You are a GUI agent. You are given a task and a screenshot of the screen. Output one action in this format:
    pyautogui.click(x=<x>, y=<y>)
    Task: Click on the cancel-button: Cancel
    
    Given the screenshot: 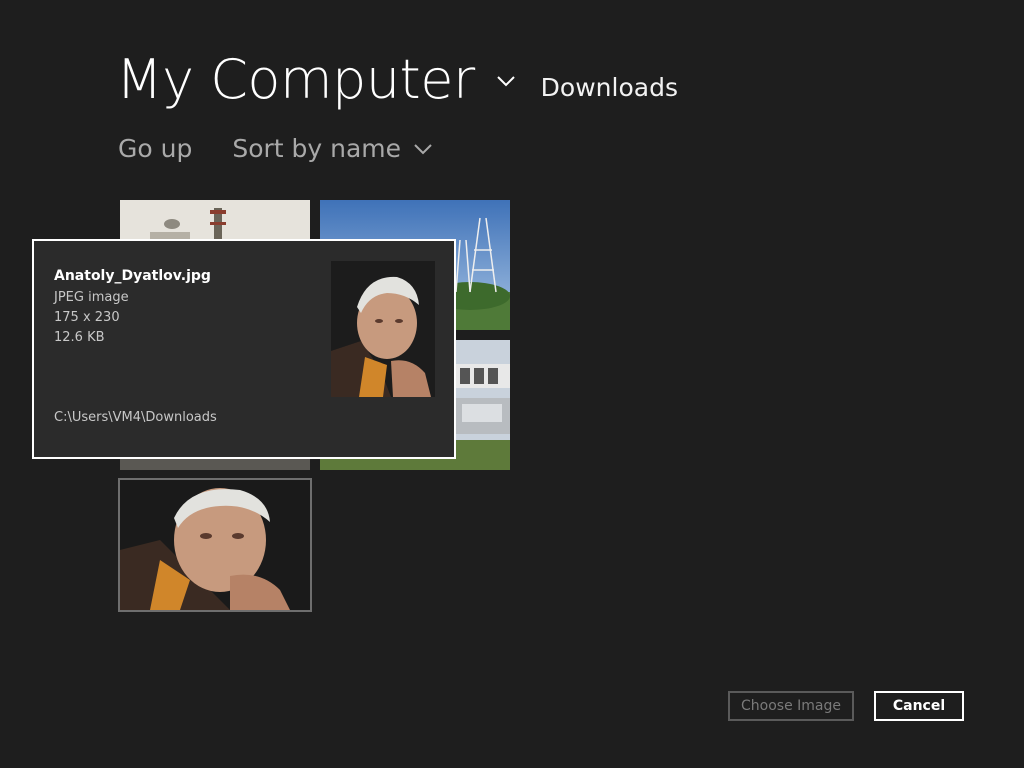 What is the action you would take?
    pyautogui.click(x=919, y=706)
    